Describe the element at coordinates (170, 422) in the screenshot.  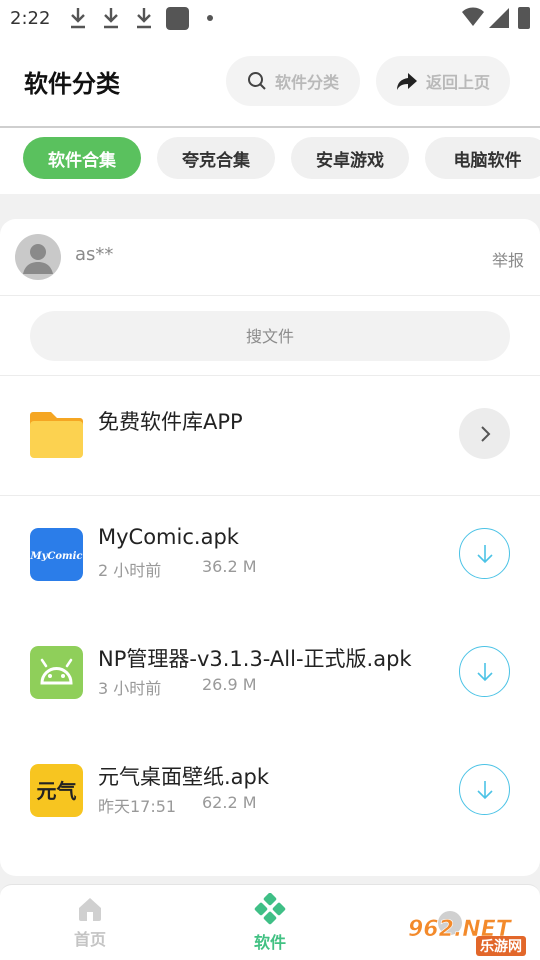
I see `folder-name: 免费软件库APP` at that location.